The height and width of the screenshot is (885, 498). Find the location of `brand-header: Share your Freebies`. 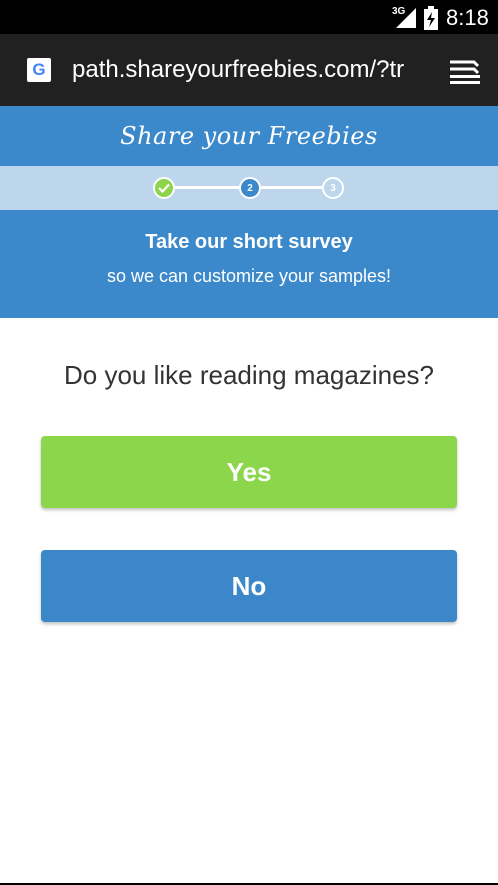

brand-header: Share your Freebies is located at coordinates (249, 136).